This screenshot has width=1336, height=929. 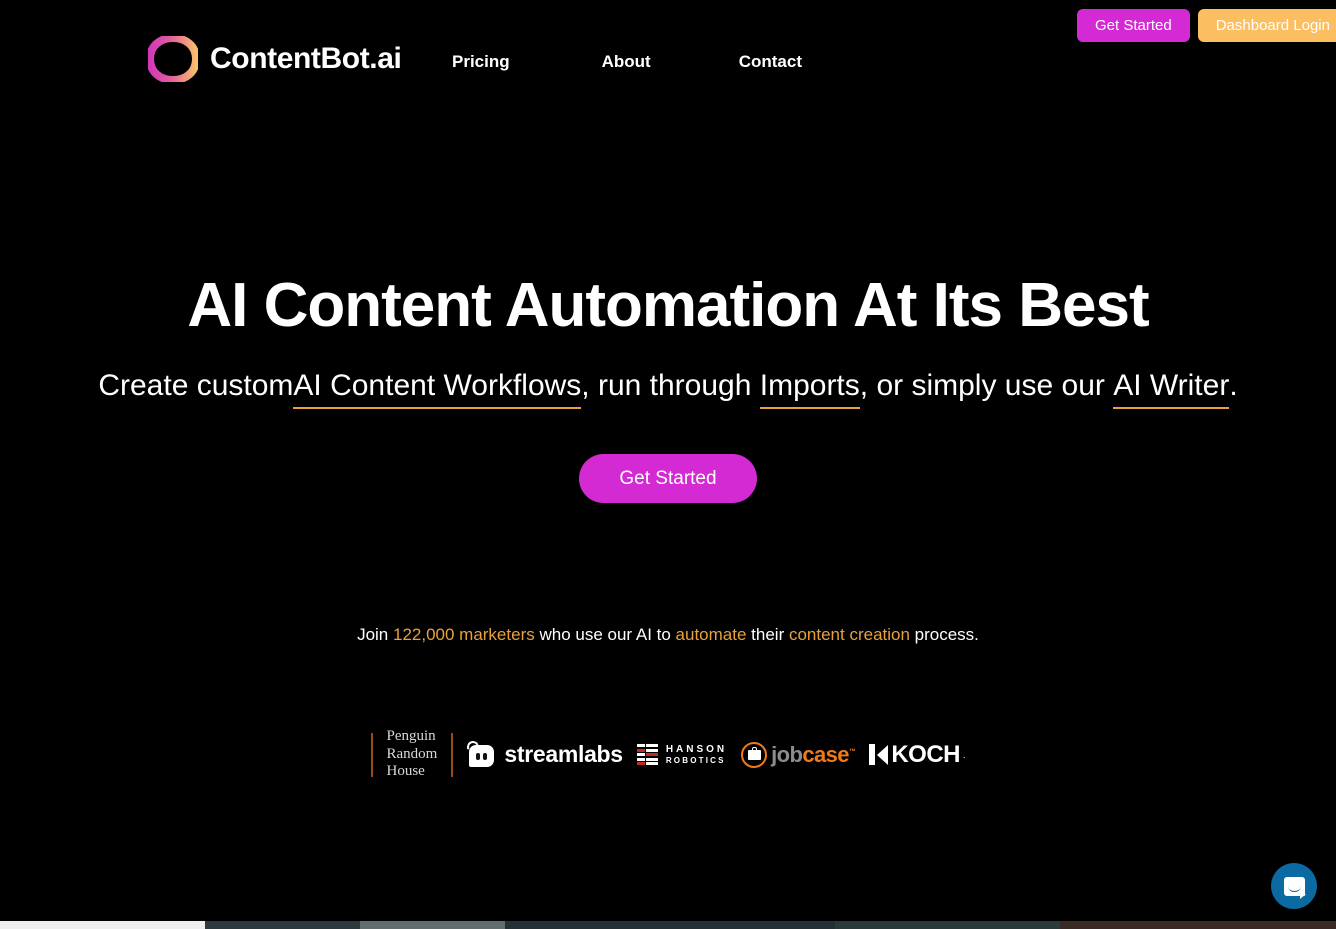 I want to click on main-nav: Pricing About Contact, so click(x=627, y=62).